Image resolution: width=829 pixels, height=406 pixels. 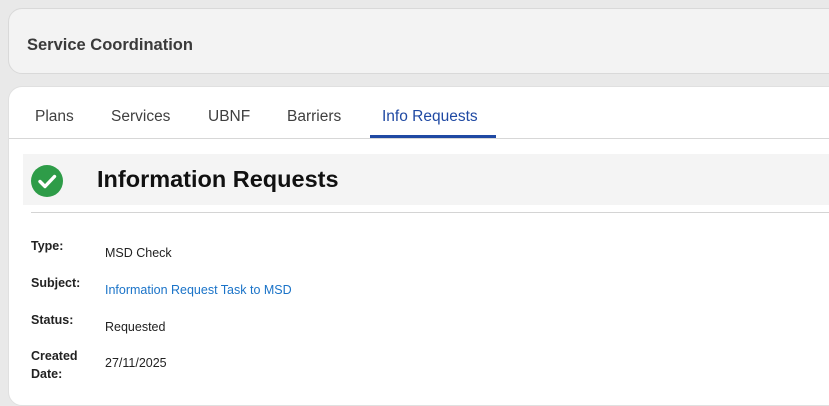 What do you see at coordinates (138, 253) in the screenshot?
I see `type-value: MSD Check` at bounding box center [138, 253].